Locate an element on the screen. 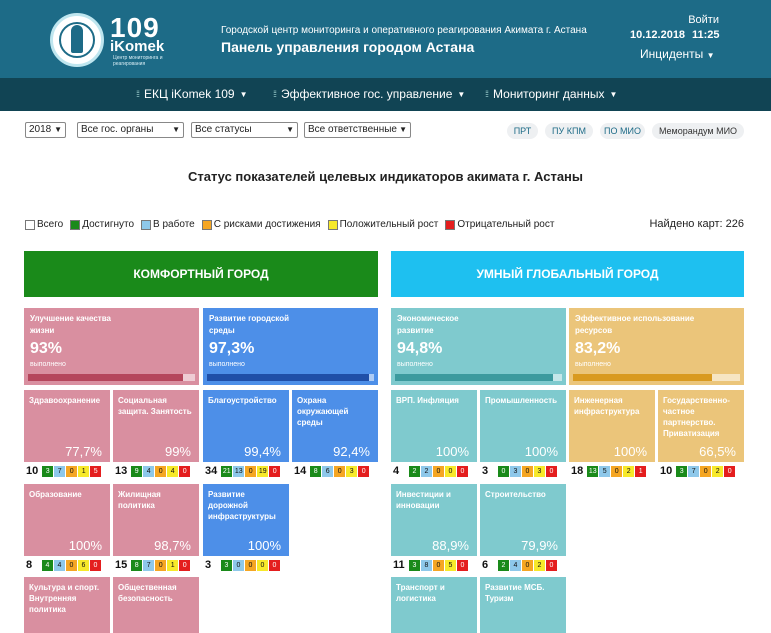 This screenshot has width=771, height=633. card-urban-environment: Развитие городской среды 97,3% выполнено is located at coordinates (290, 346).